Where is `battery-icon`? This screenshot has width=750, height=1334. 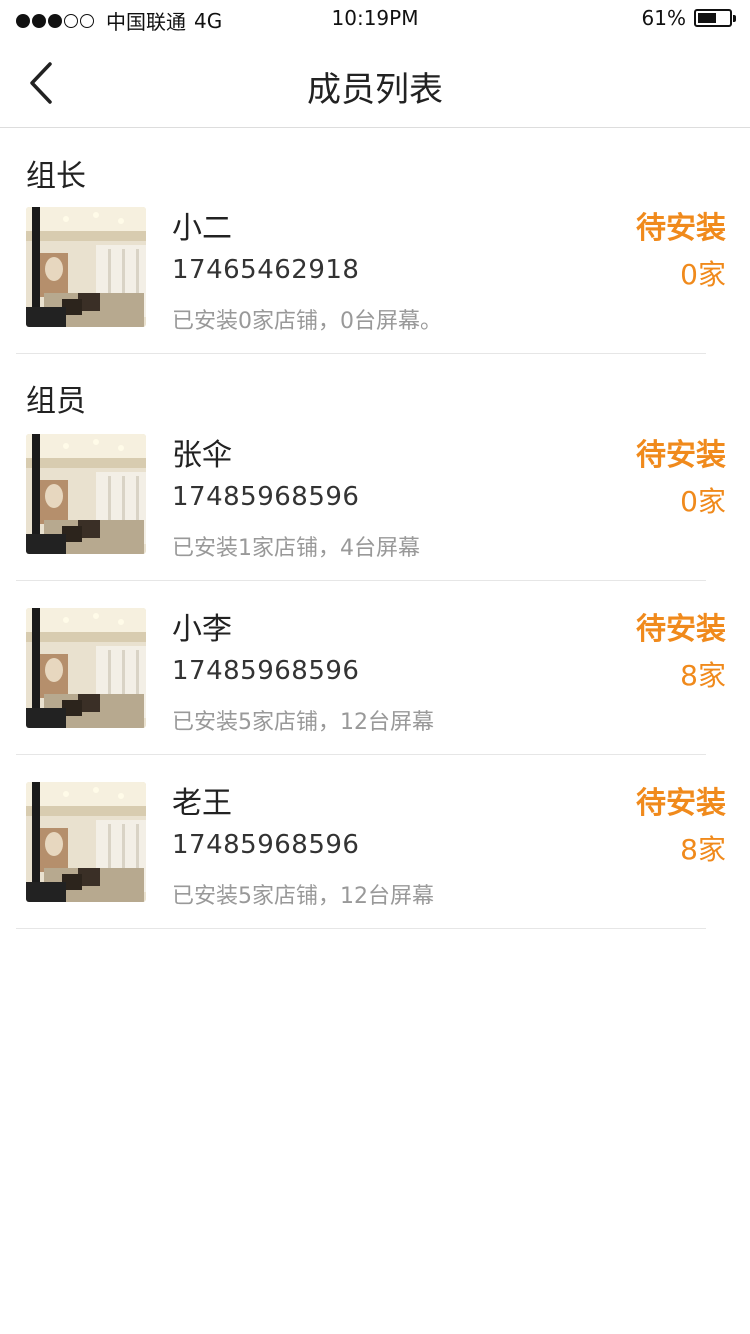 battery-icon is located at coordinates (715, 18).